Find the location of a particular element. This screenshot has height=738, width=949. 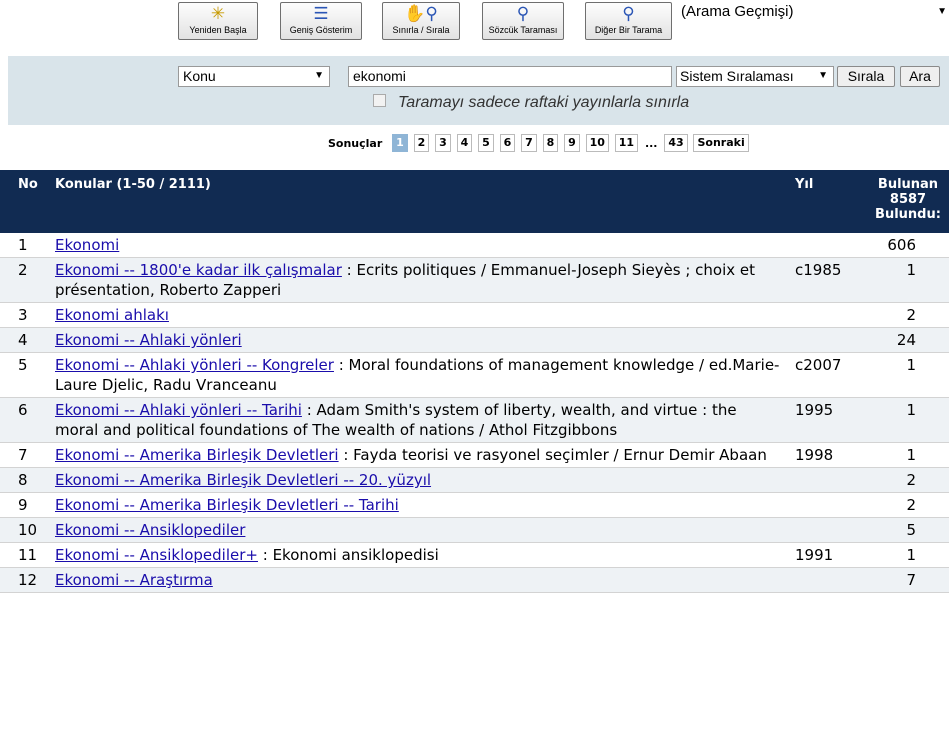

table-row: 3 Ekonomi ahlakı 2 is located at coordinates (474, 315).